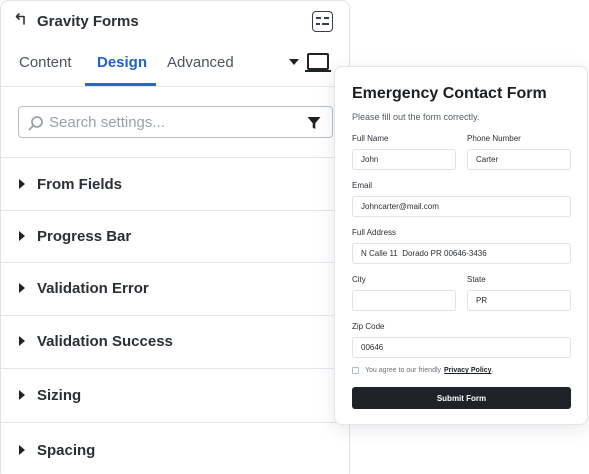 Image resolution: width=589 pixels, height=474 pixels. I want to click on settings-tabs: Content Design Advanced, so click(175, 64).